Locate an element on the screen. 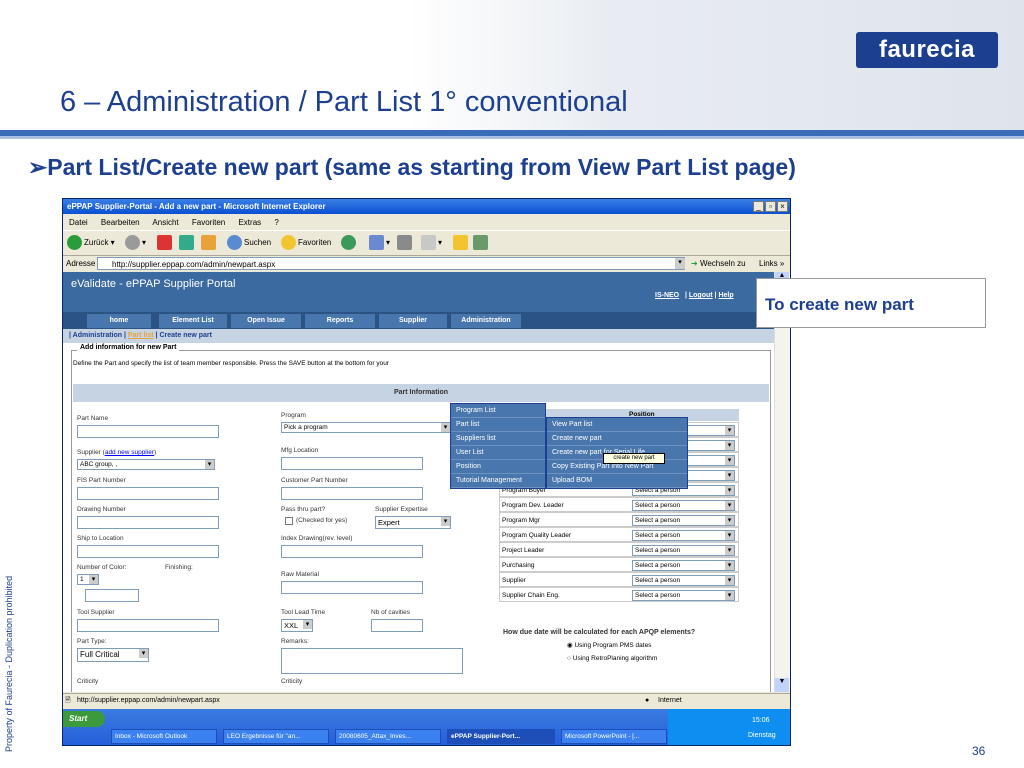 This screenshot has width=1024, height=768. crumb-part-list: Part list is located at coordinates (141, 335).